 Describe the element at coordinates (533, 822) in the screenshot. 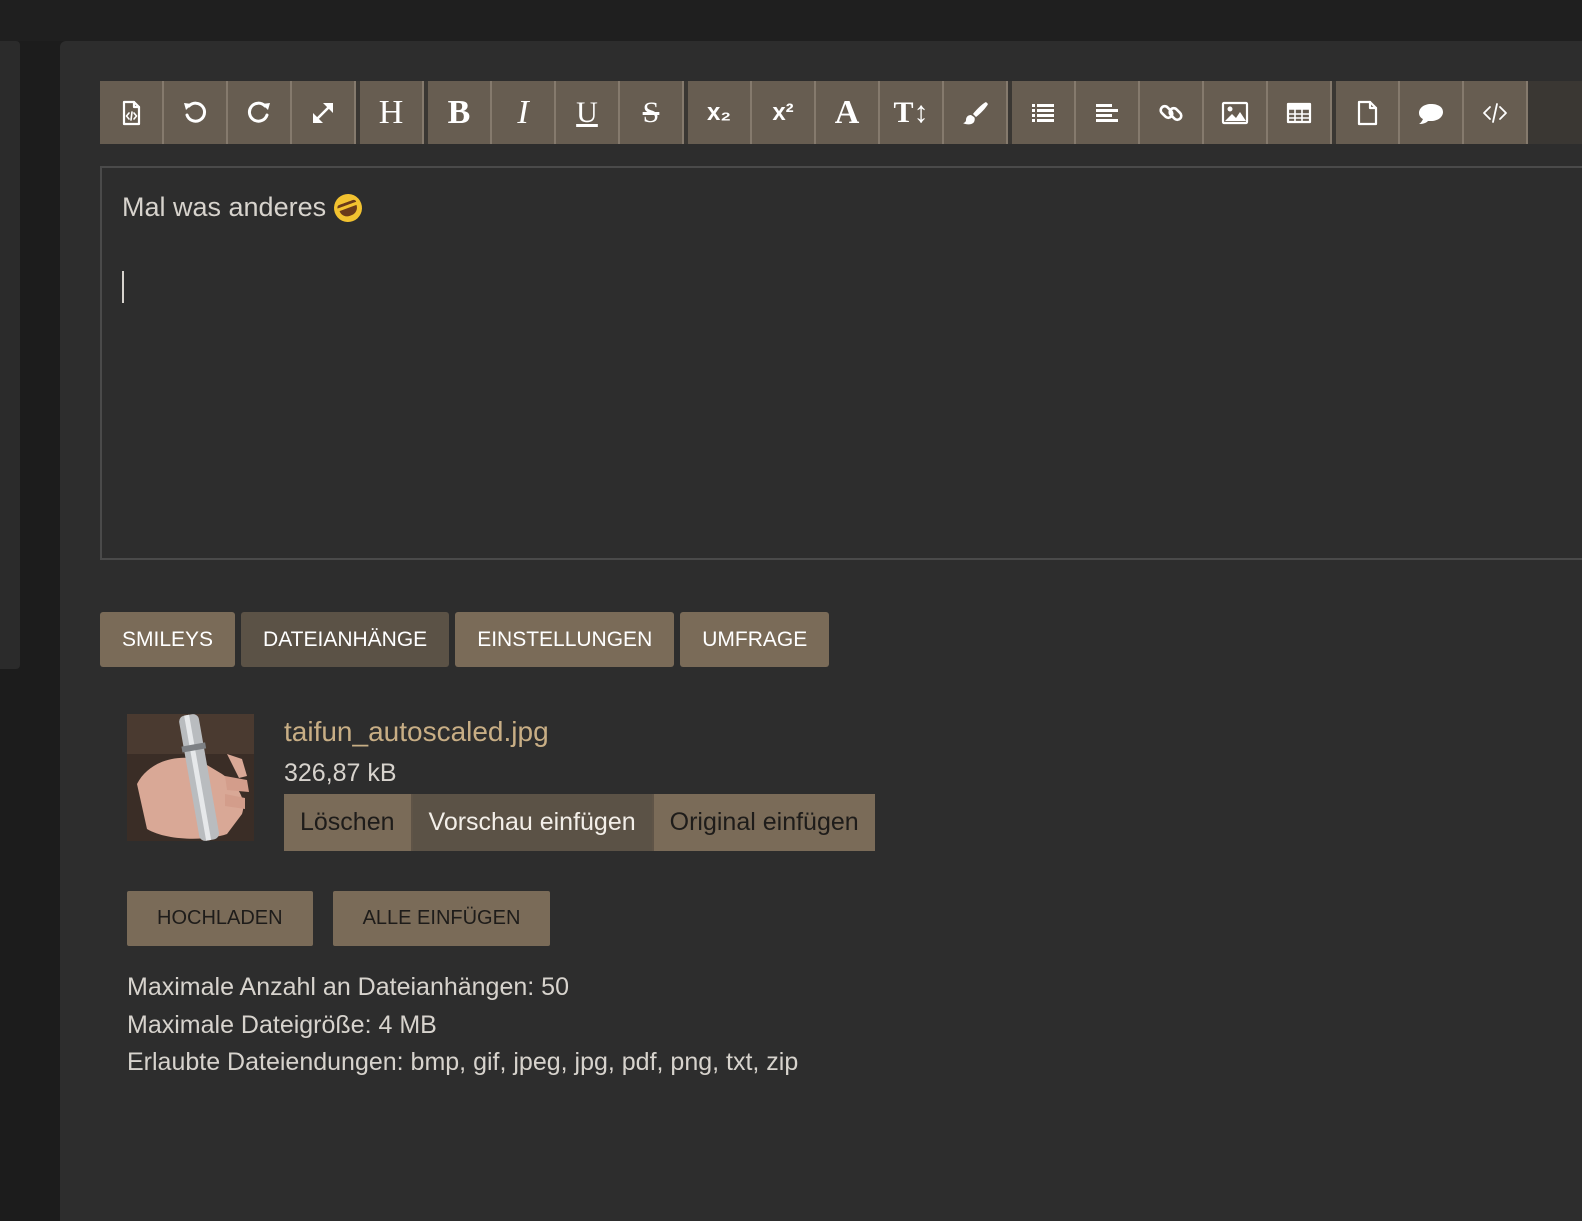

I see `insert-preview-button: Vorschau einfügen` at that location.